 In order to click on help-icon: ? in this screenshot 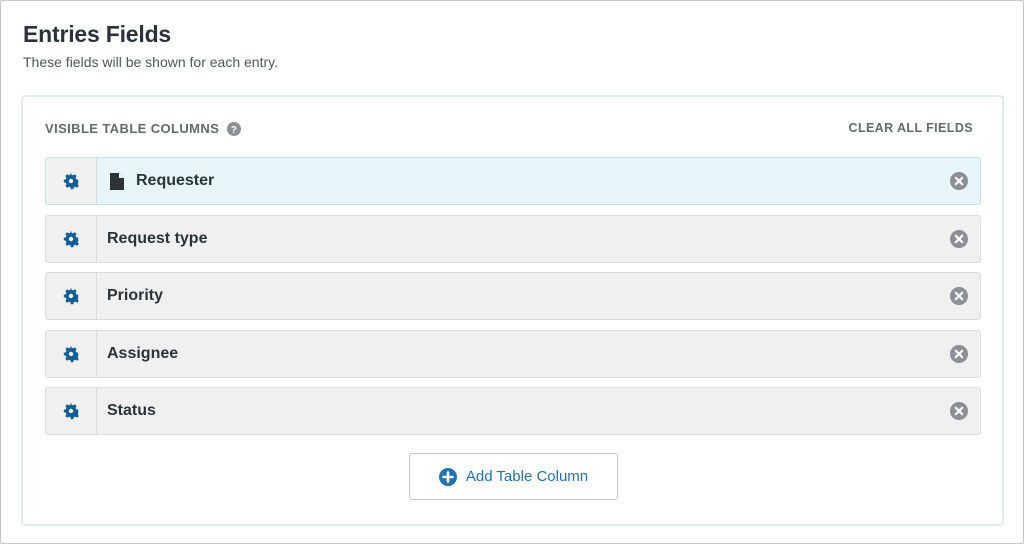, I will do `click(234, 128)`.